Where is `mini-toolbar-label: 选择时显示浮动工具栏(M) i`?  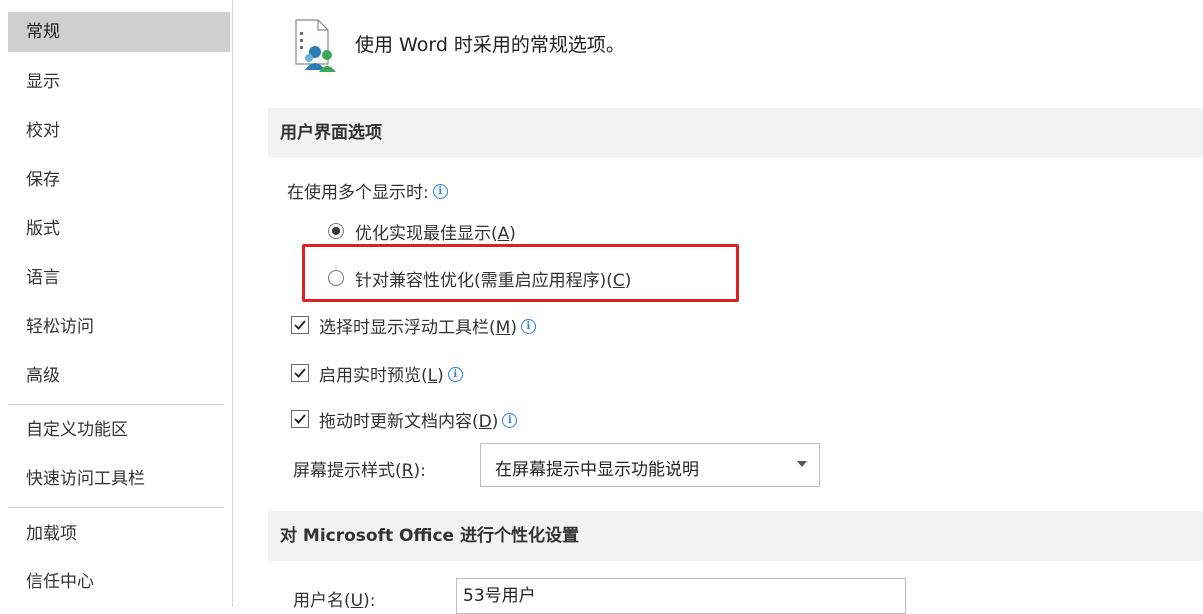 mini-toolbar-label: 选择时显示浮动工具栏(M) i is located at coordinates (427, 325).